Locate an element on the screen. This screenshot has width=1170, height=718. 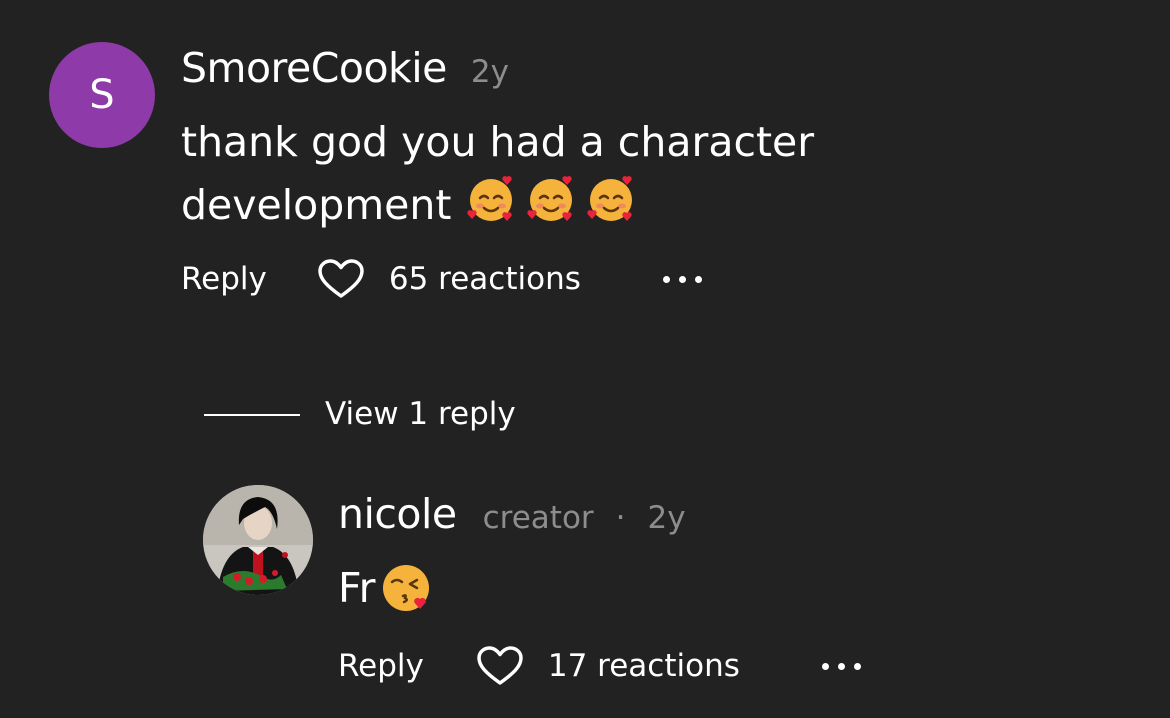
avatar is located at coordinates (258, 540).